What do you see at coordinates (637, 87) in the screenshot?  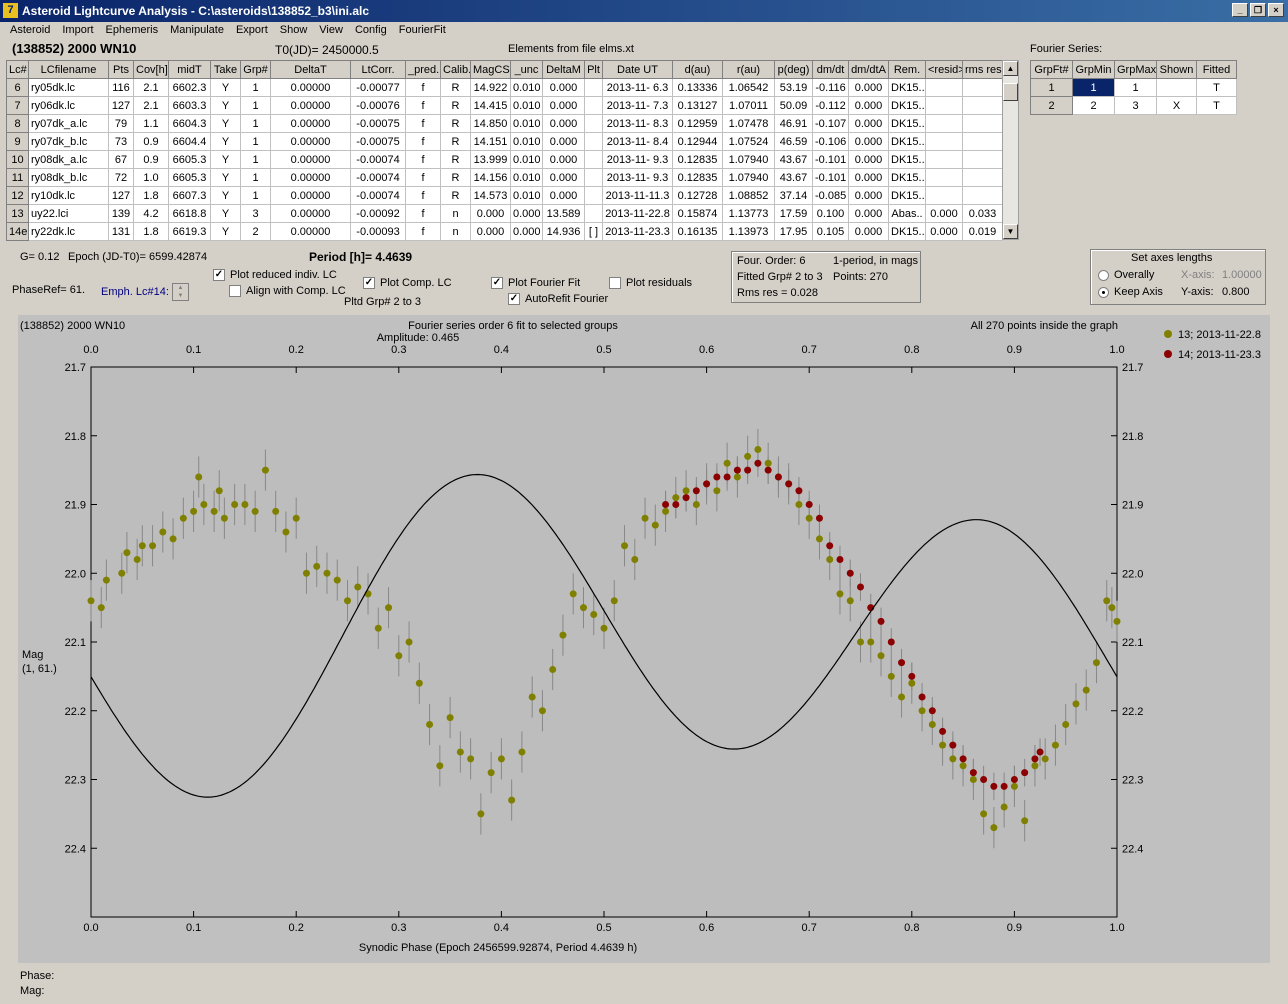 I see `table-cell: 2013-11- 6.3` at bounding box center [637, 87].